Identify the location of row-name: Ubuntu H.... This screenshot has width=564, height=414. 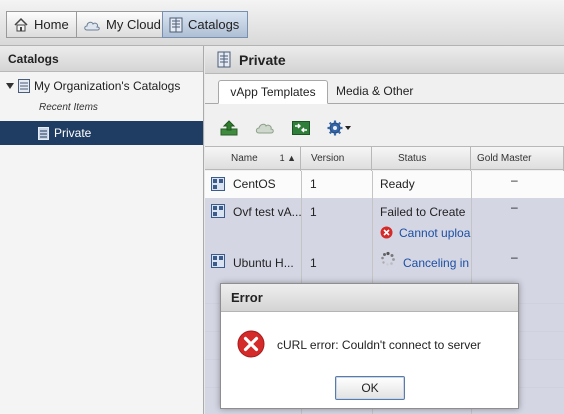
(263, 263).